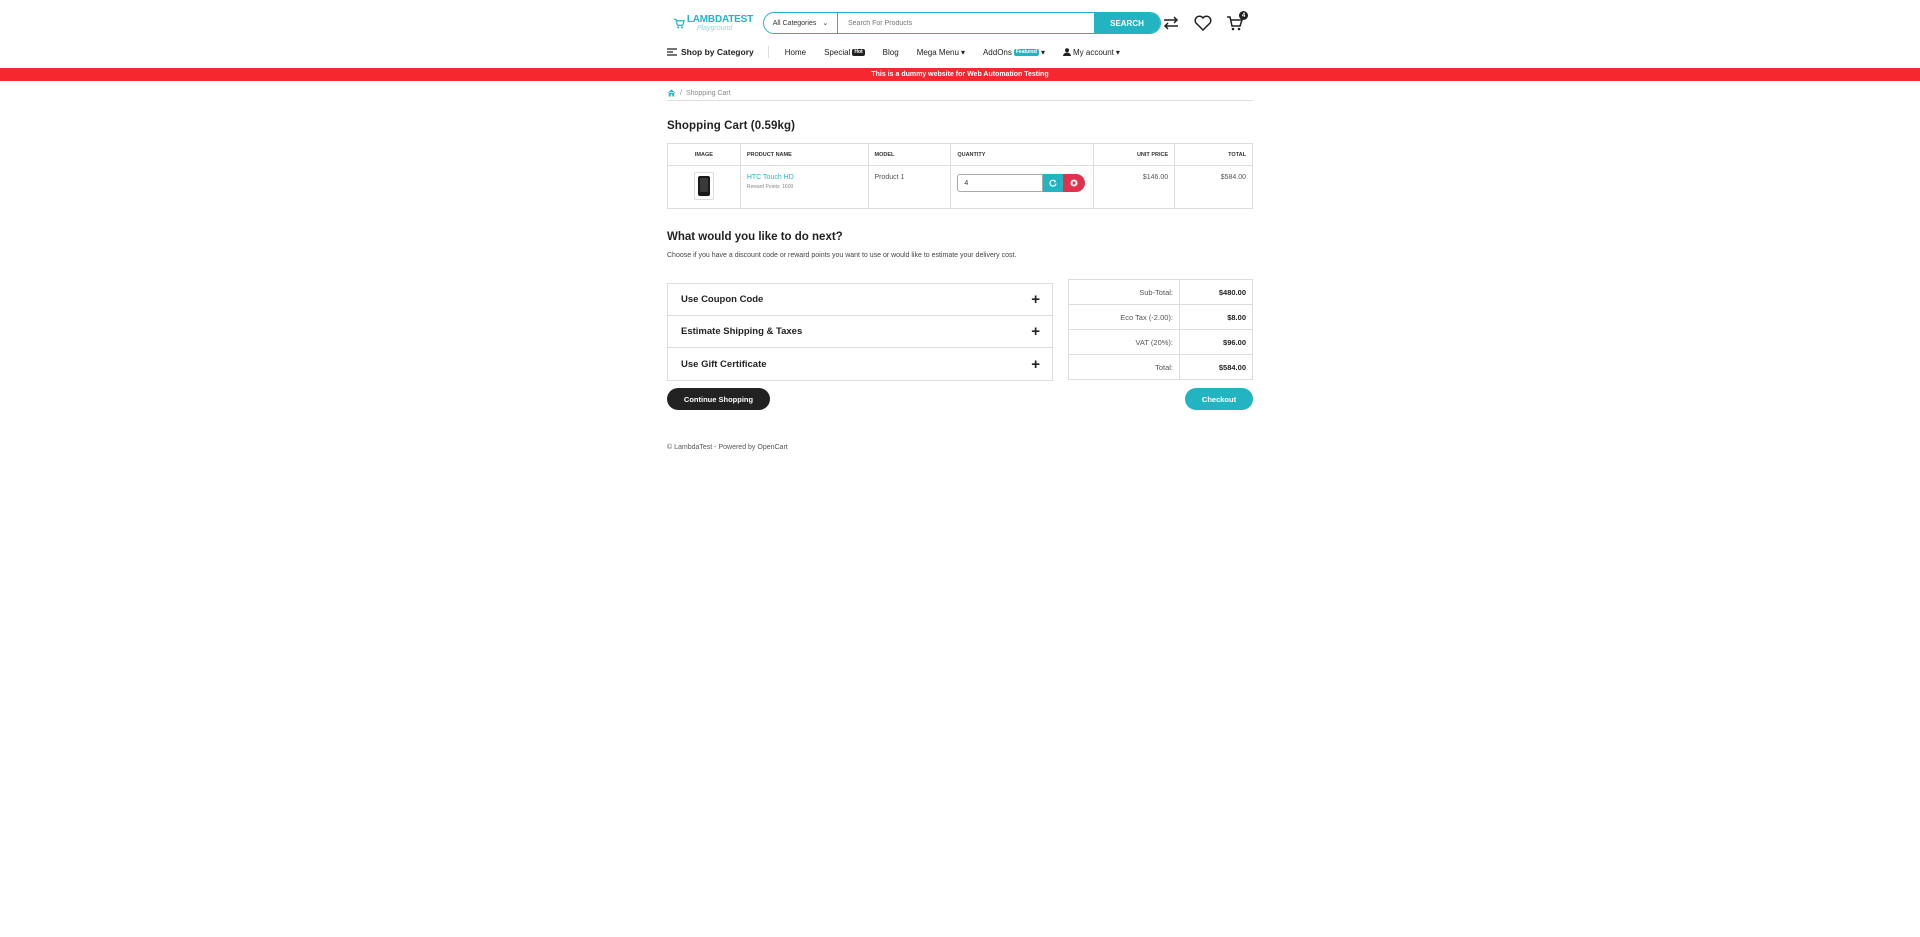 This screenshot has height=937, width=1920. Describe the element at coordinates (724, 364) in the screenshot. I see `gift-certificate-label: Use Gift Certificate` at that location.